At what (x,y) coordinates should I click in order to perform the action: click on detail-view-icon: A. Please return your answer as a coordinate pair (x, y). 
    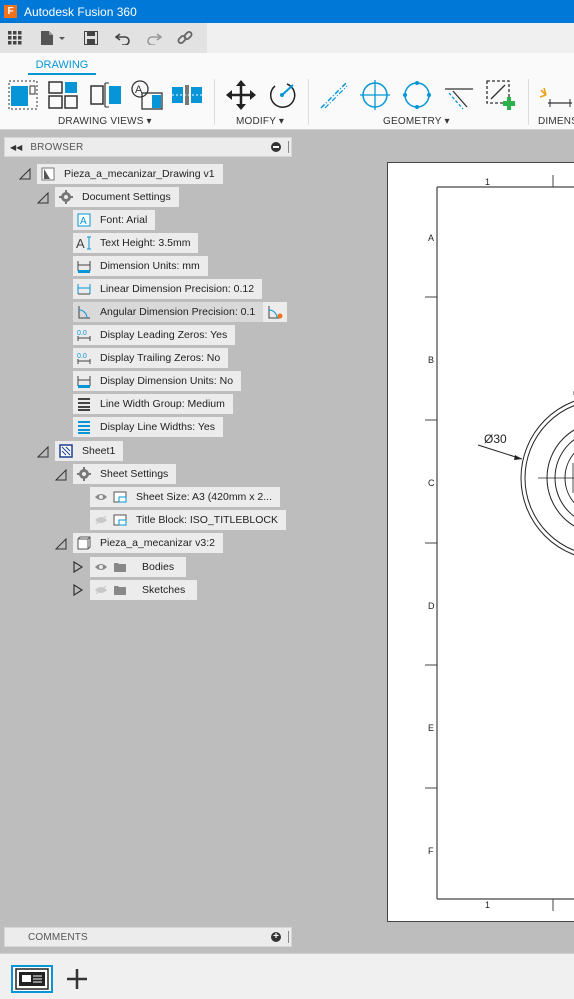
    Looking at the image, I should click on (146, 95).